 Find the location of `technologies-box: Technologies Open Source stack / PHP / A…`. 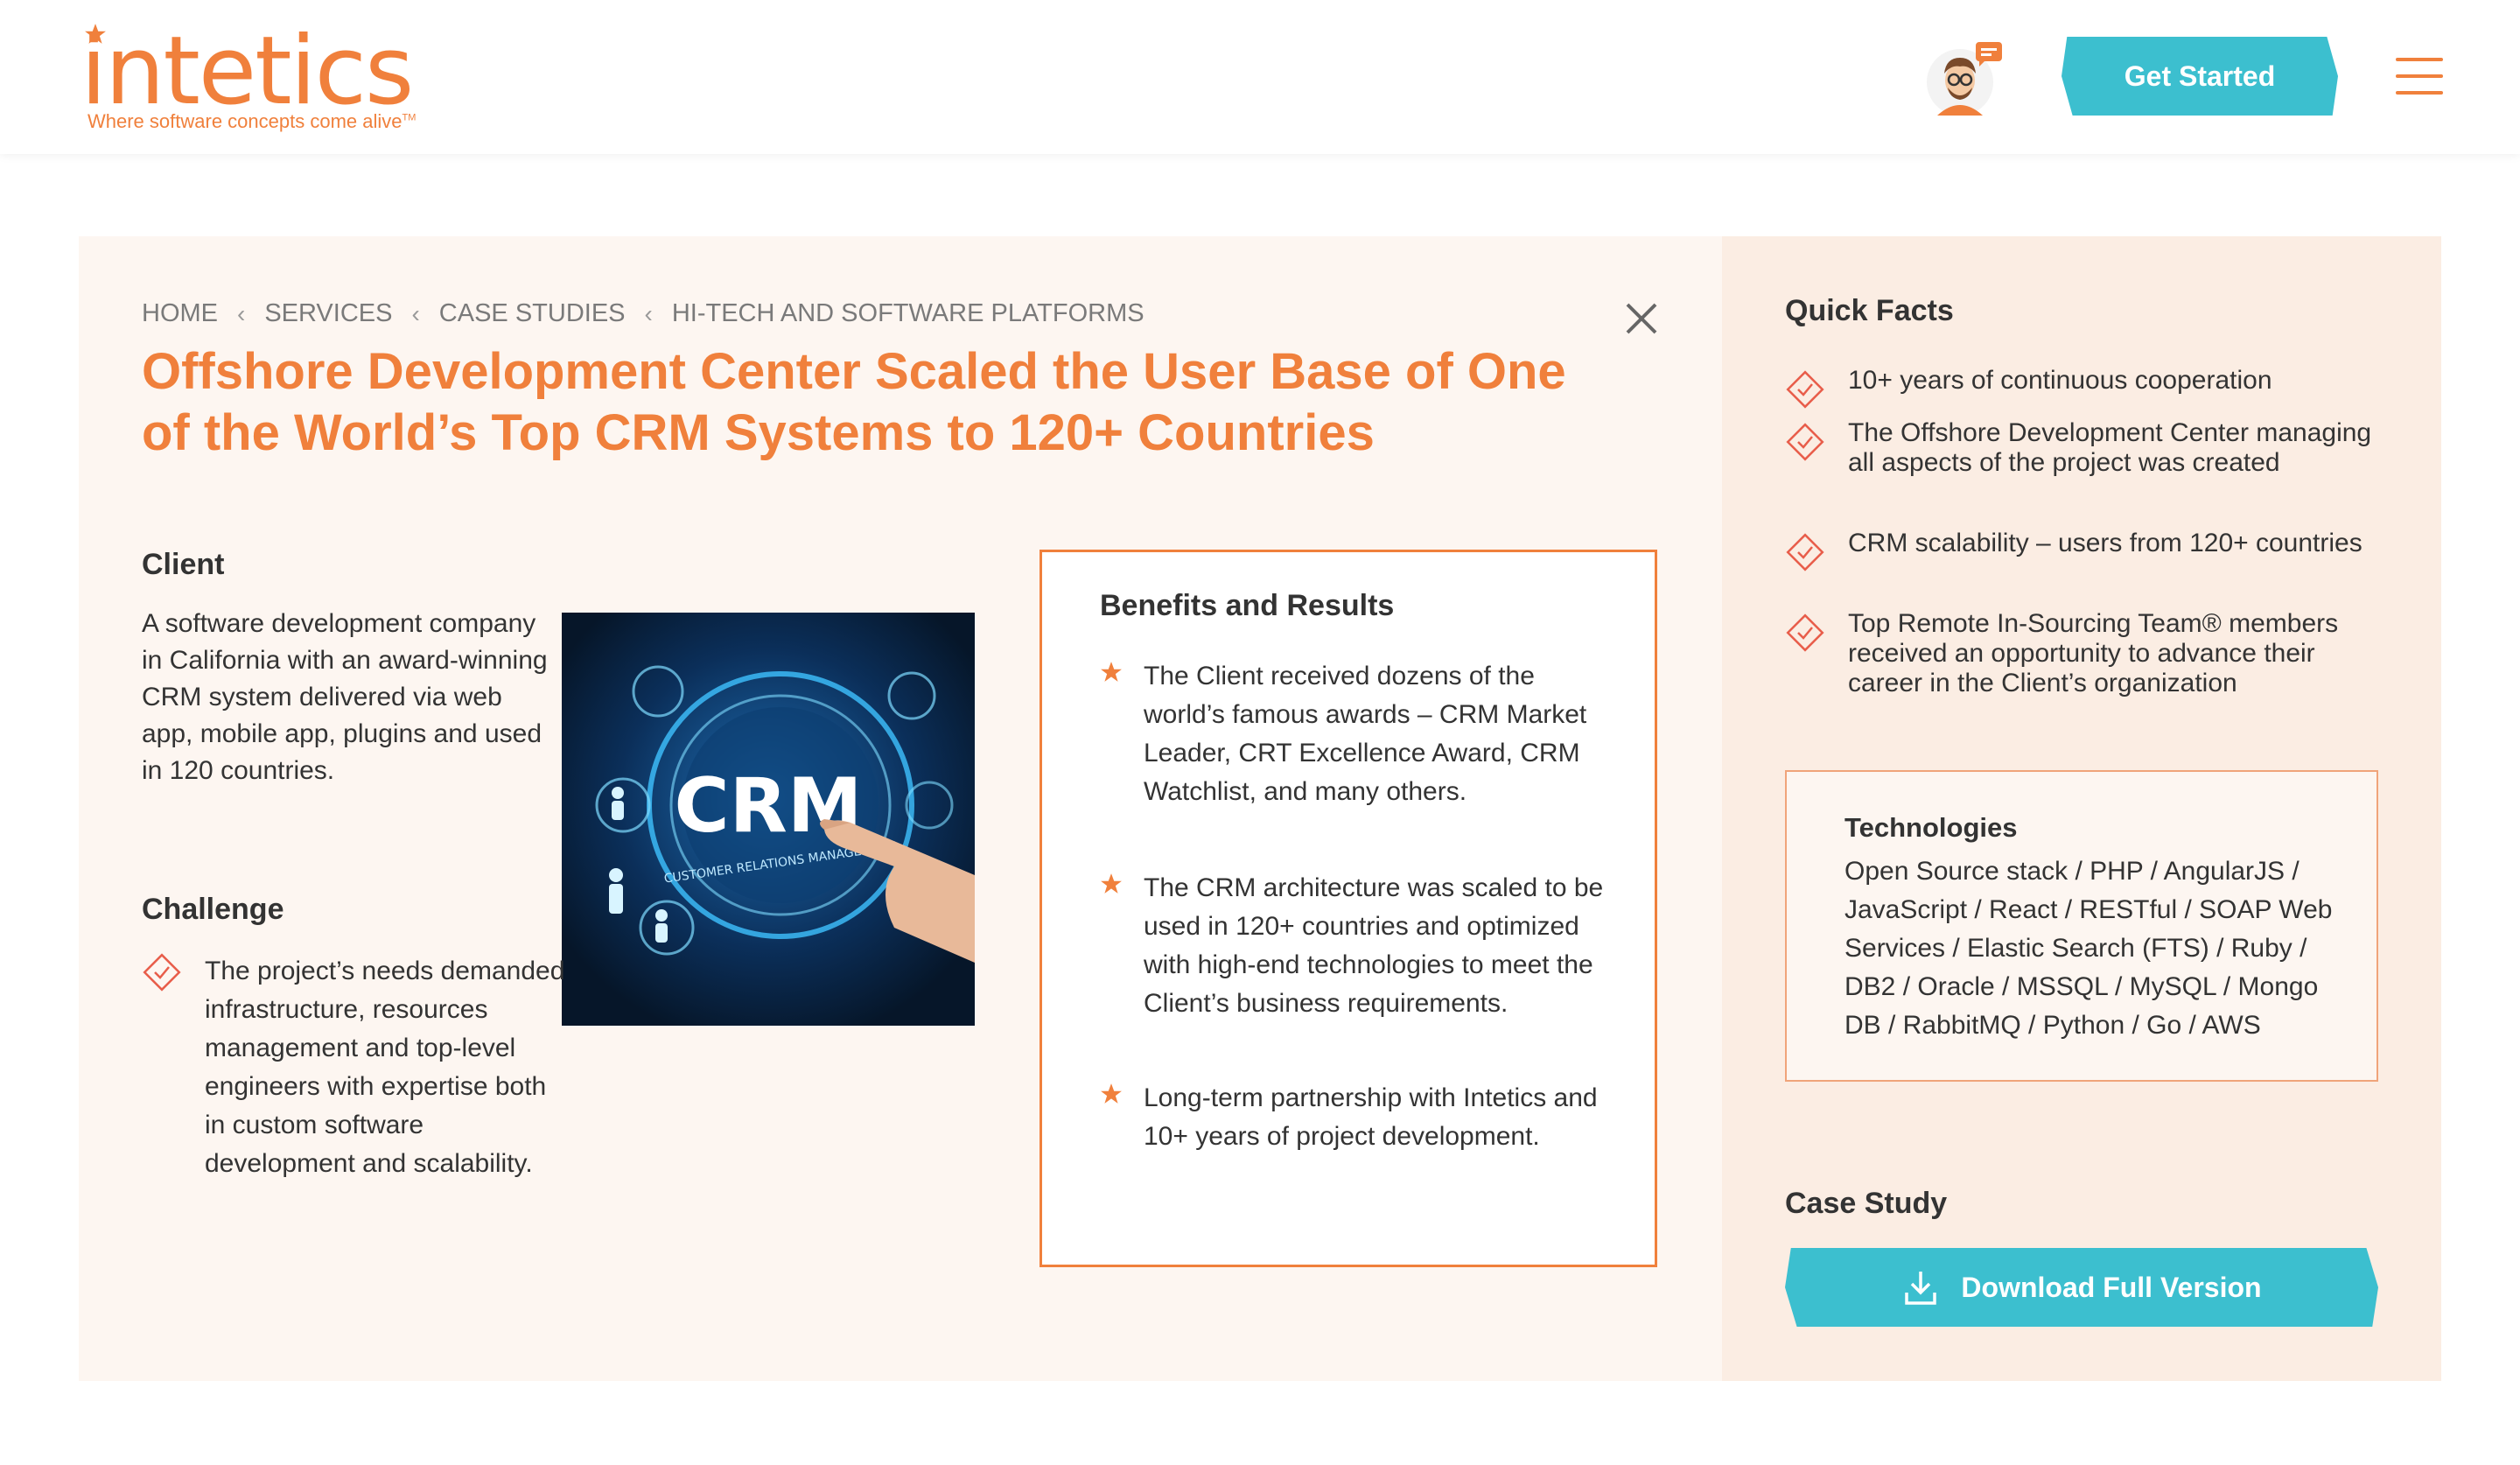

technologies-box: Technologies Open Source stack / PHP / A… is located at coordinates (2081, 926).